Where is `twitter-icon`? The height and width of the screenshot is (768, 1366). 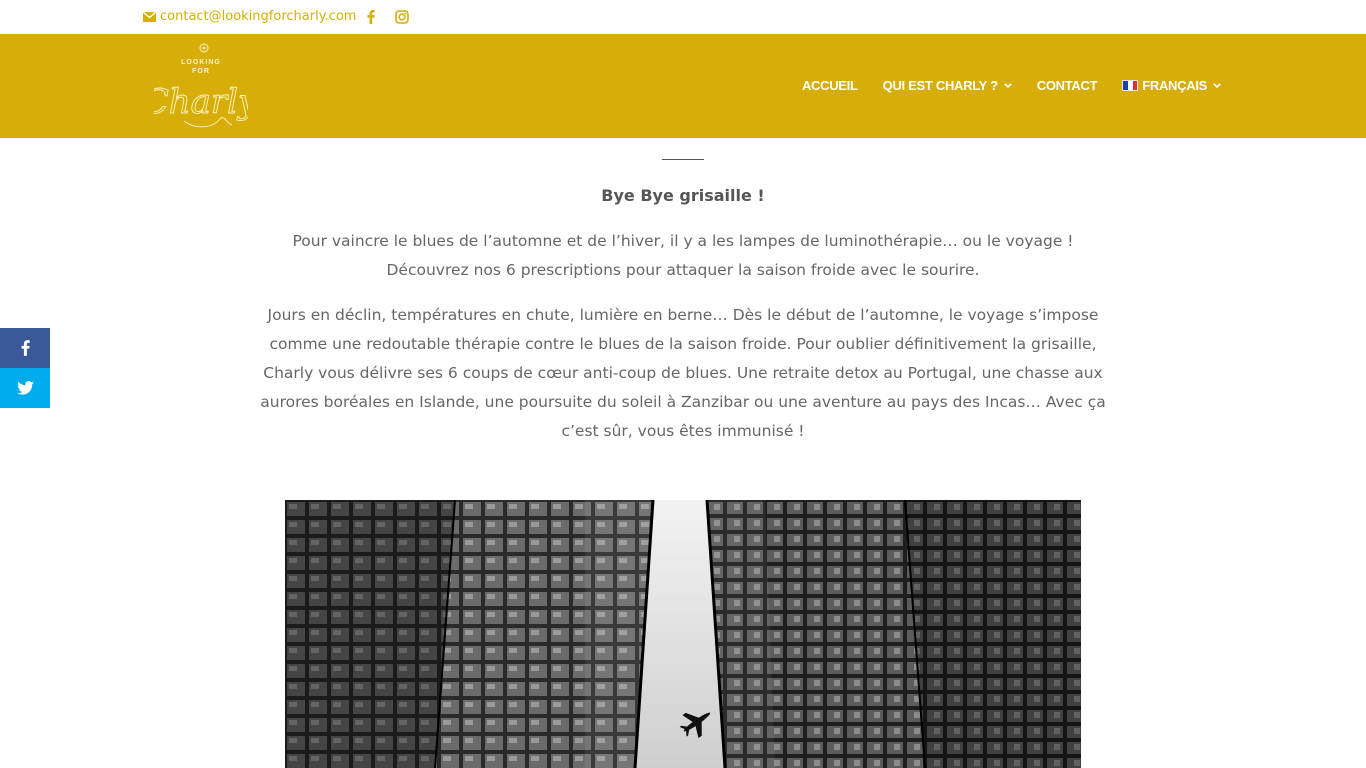
twitter-icon is located at coordinates (25, 388).